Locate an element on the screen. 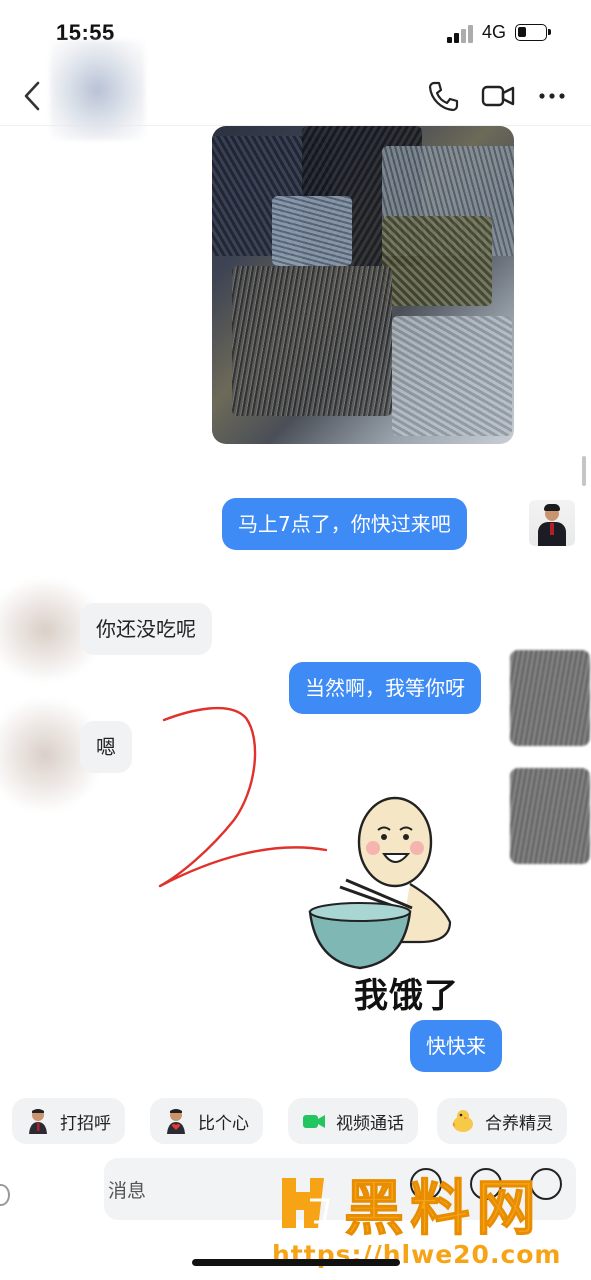 The height and width of the screenshot is (1280, 591). more-button is located at coordinates (554, 96).